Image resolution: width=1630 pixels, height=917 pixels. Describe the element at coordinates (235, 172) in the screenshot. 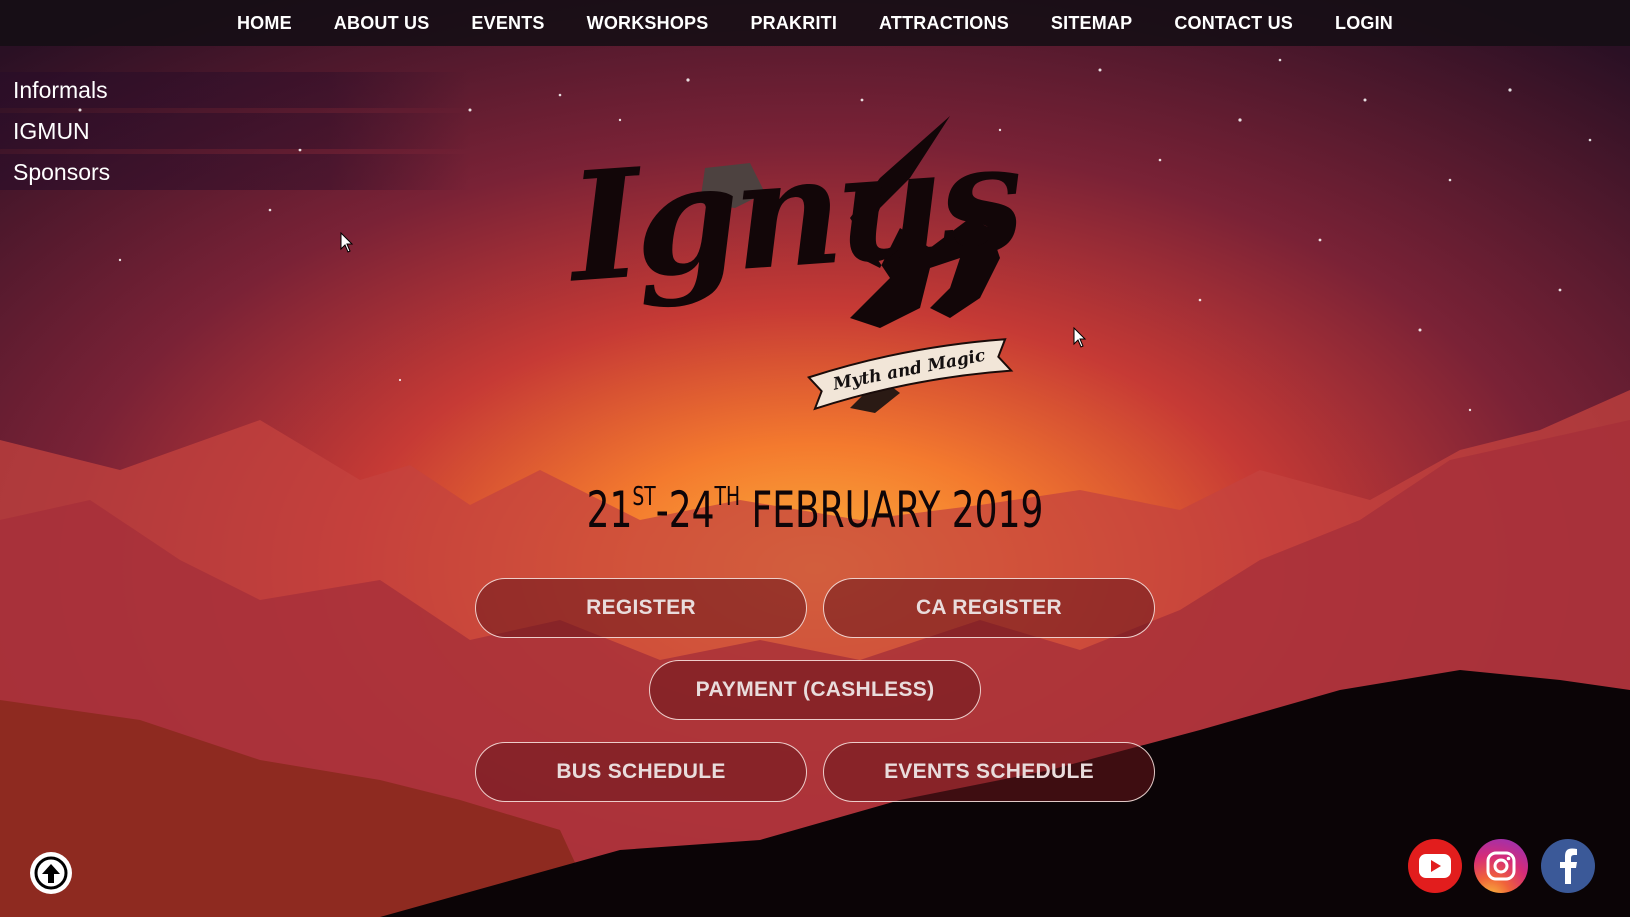

I see `side-item-sponsors: Sponsors` at that location.